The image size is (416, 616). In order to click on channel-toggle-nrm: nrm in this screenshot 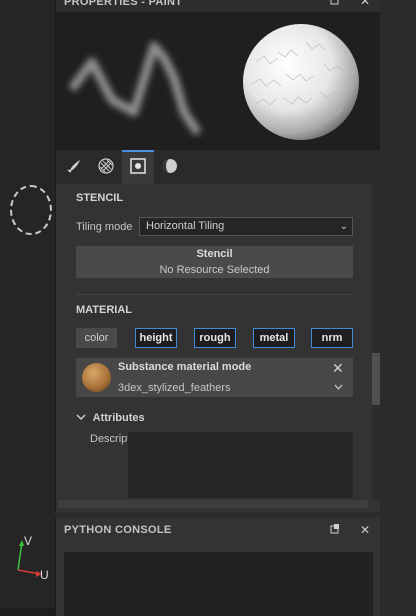, I will do `click(332, 338)`.